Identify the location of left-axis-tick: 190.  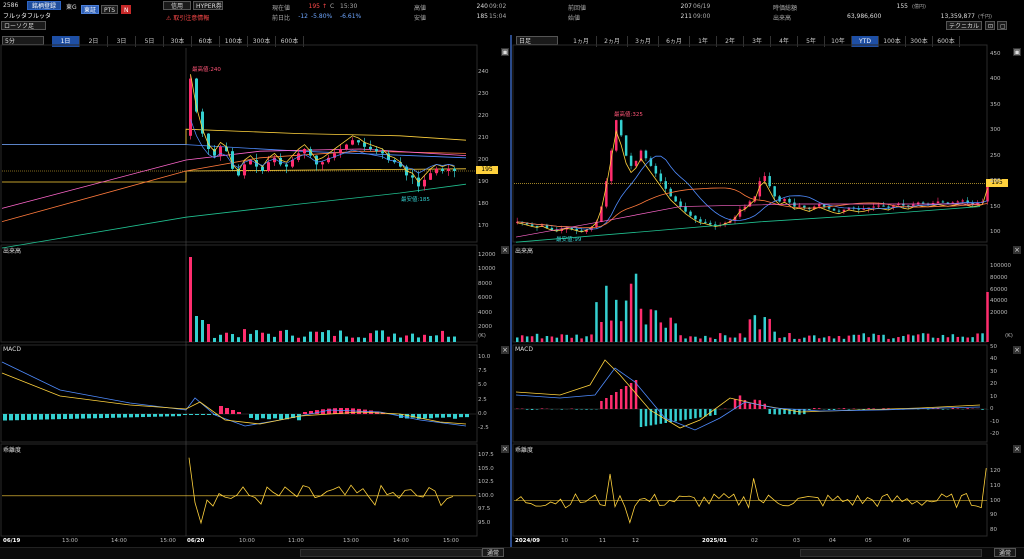
(483, 182).